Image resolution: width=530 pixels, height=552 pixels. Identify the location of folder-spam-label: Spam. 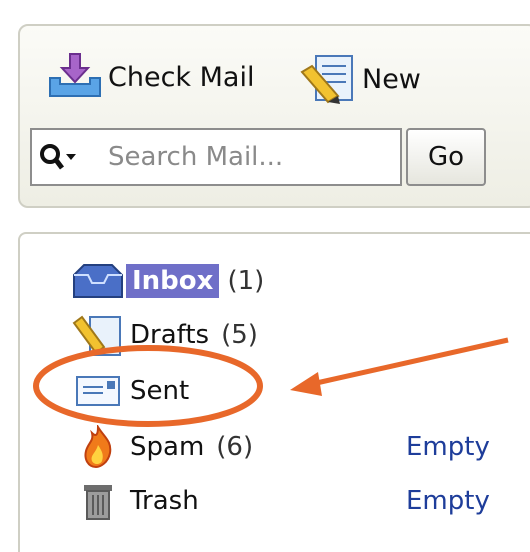
(167, 447).